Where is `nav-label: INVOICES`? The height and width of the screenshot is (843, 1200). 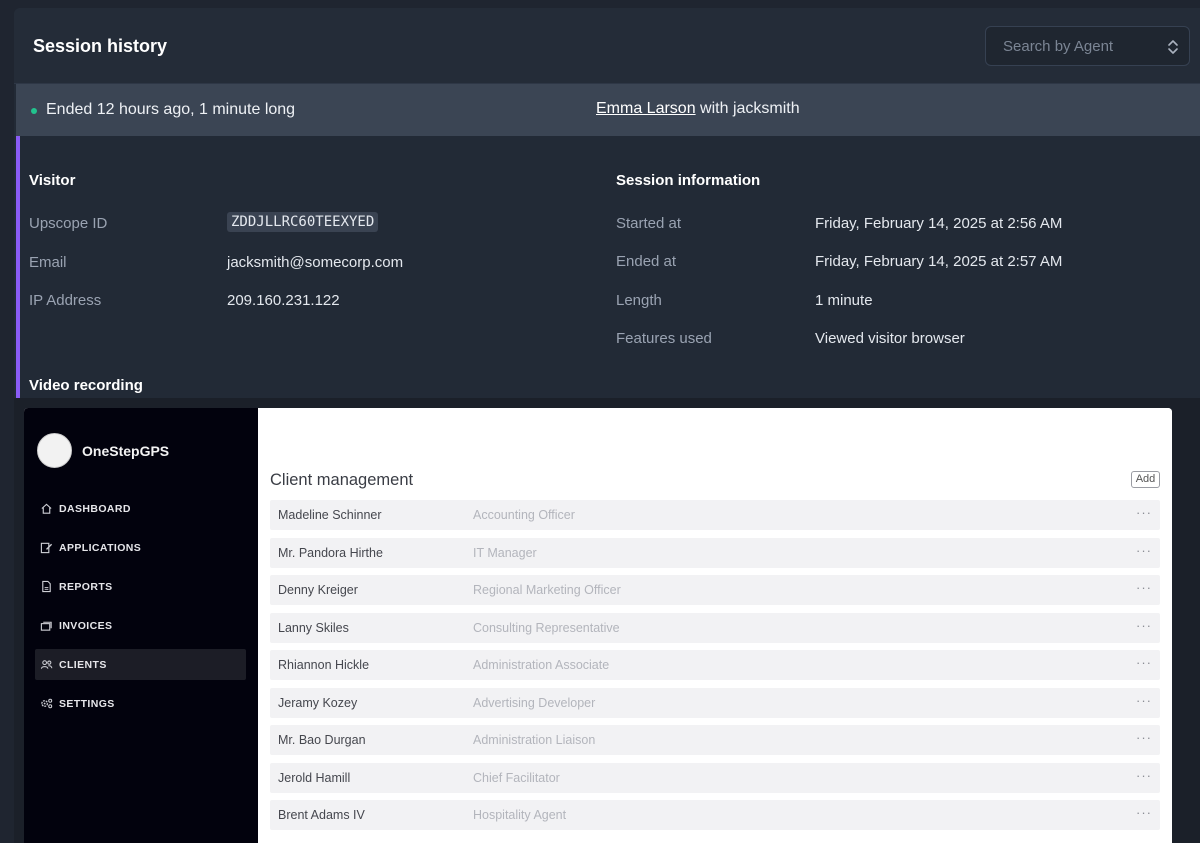 nav-label: INVOICES is located at coordinates (86, 626).